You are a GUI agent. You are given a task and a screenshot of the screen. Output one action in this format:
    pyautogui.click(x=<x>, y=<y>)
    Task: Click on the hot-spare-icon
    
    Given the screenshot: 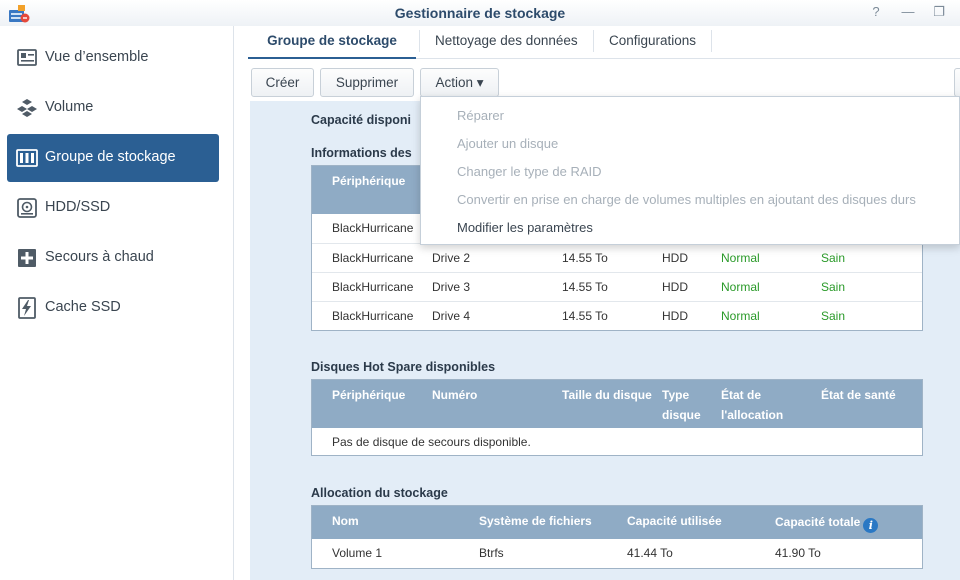 What is the action you would take?
    pyautogui.click(x=27, y=258)
    